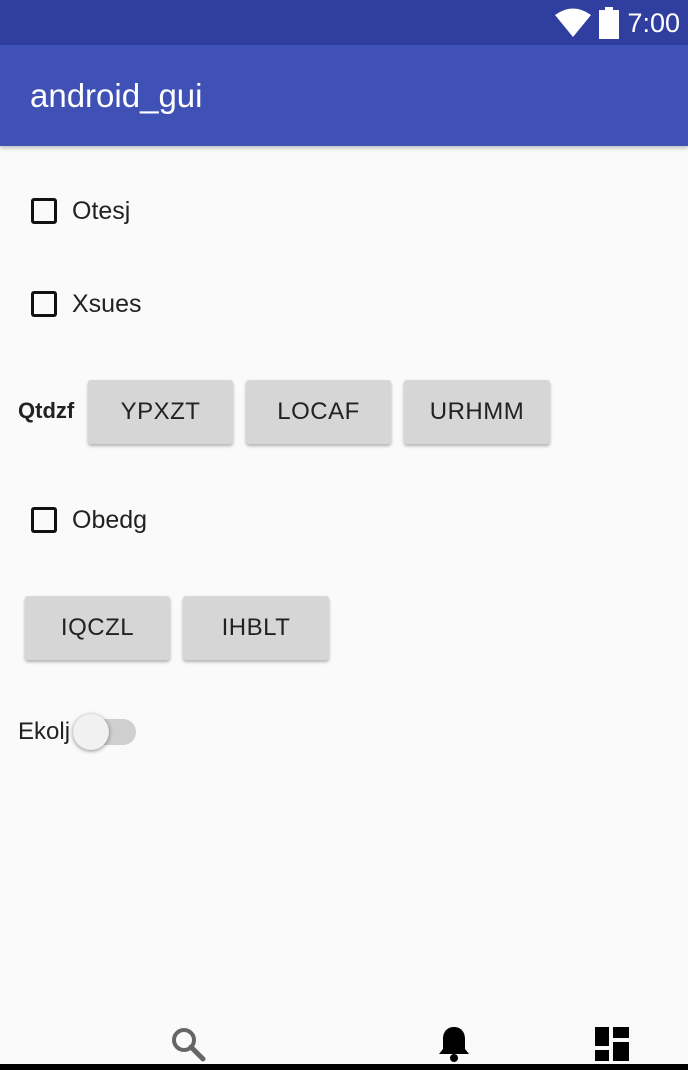  Describe the element at coordinates (344, 22) in the screenshot. I see `status-bar: 7:00` at that location.